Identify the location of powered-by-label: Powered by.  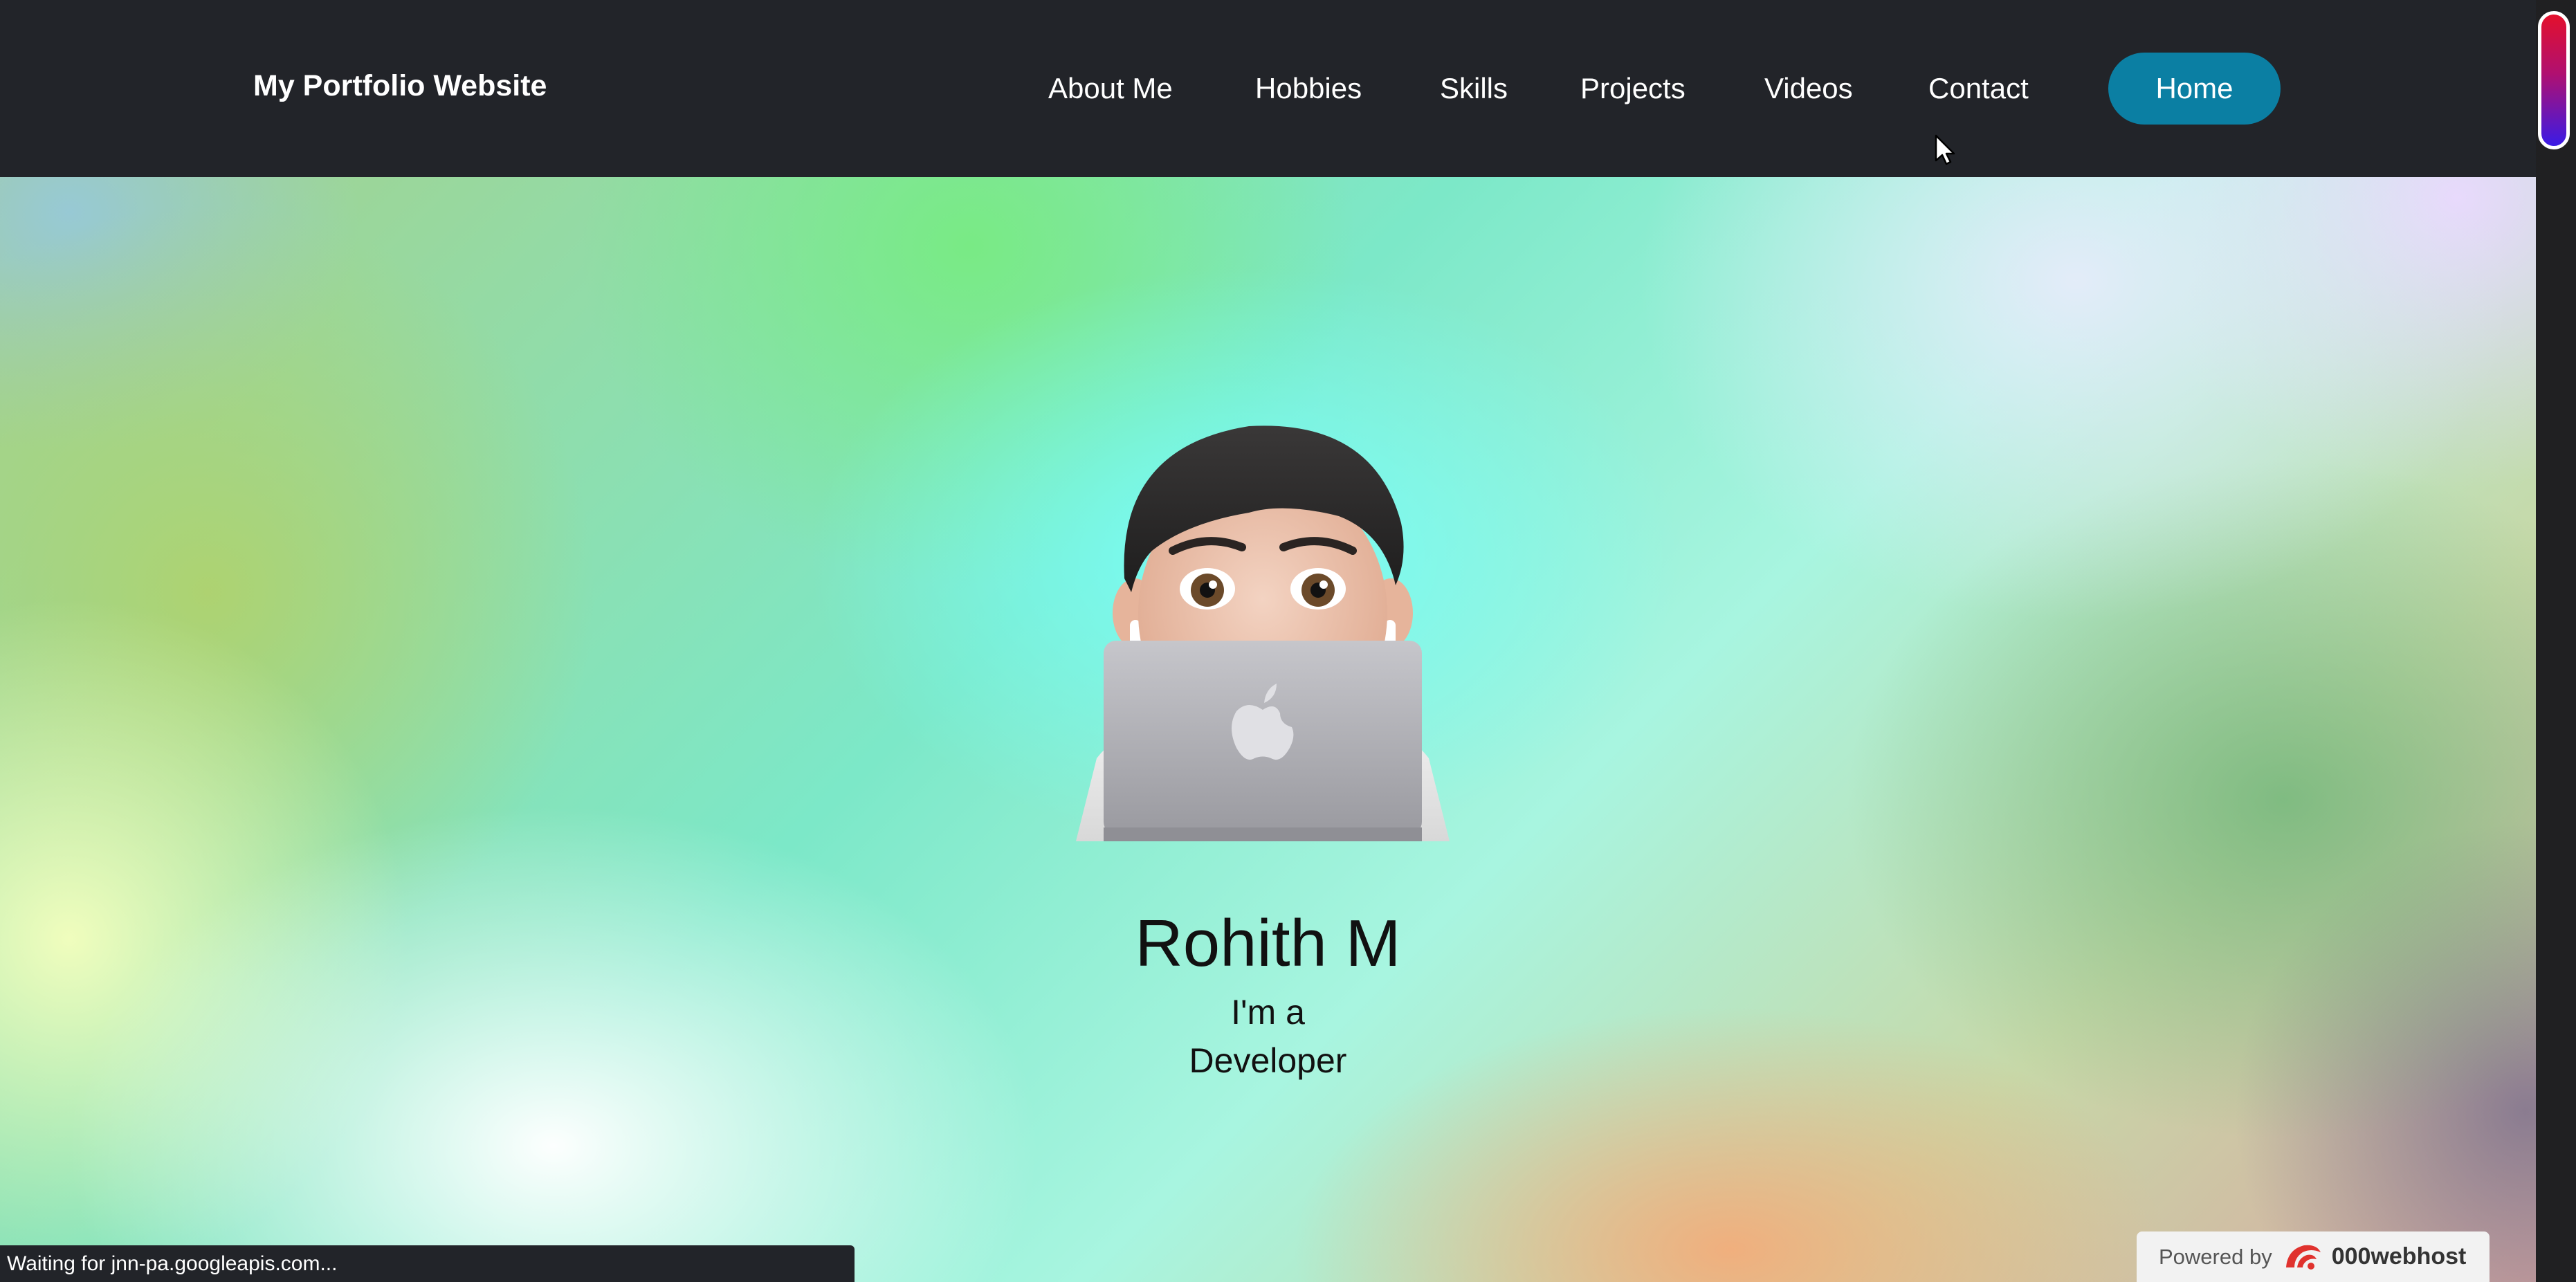
(2216, 1256).